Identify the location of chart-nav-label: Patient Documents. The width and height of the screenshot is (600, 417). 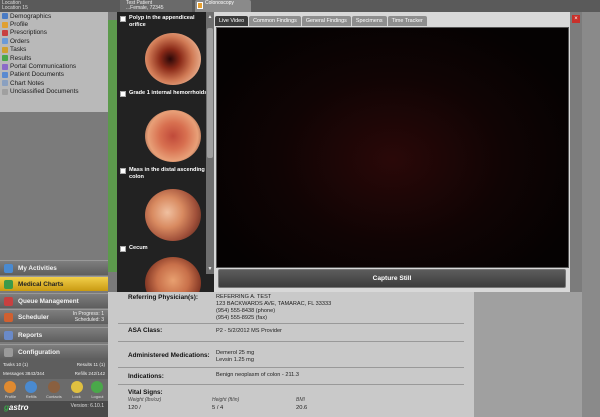
(37, 75).